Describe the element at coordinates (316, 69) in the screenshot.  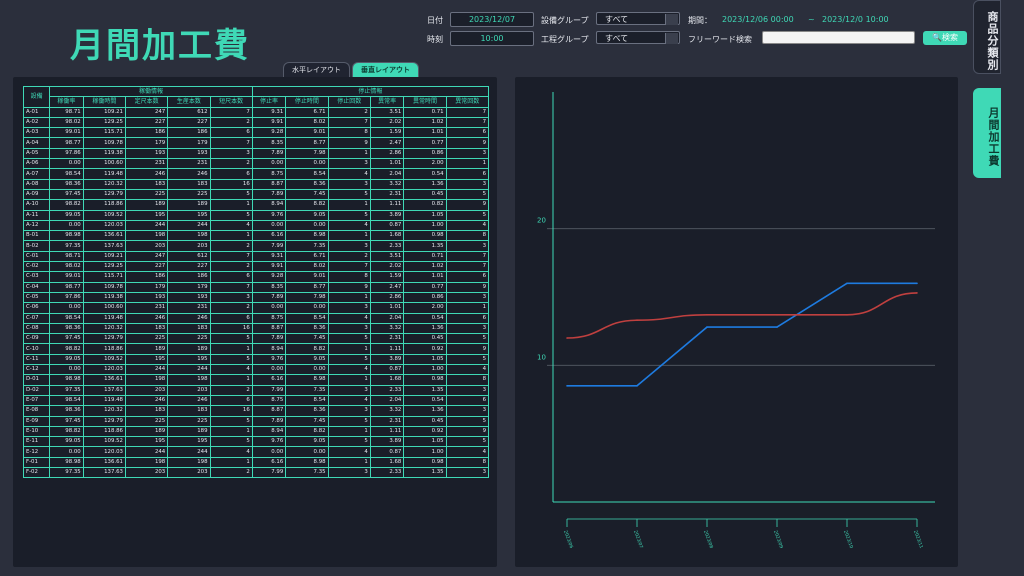
I see `tab-horizontal-layout: 水平レイアウト` at that location.